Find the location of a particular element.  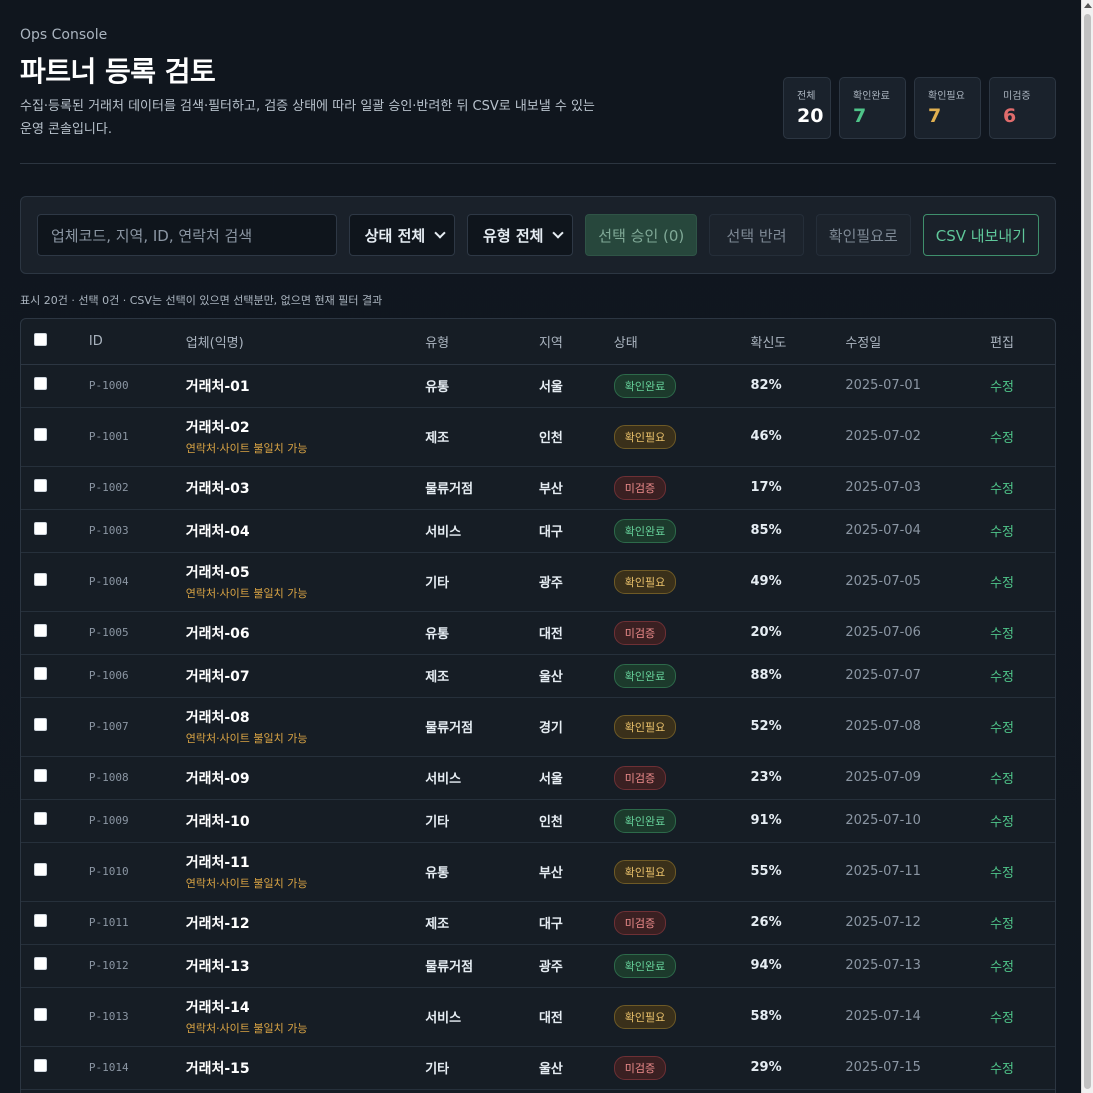

csv-export-button: CSV 내보내기 is located at coordinates (981, 235).